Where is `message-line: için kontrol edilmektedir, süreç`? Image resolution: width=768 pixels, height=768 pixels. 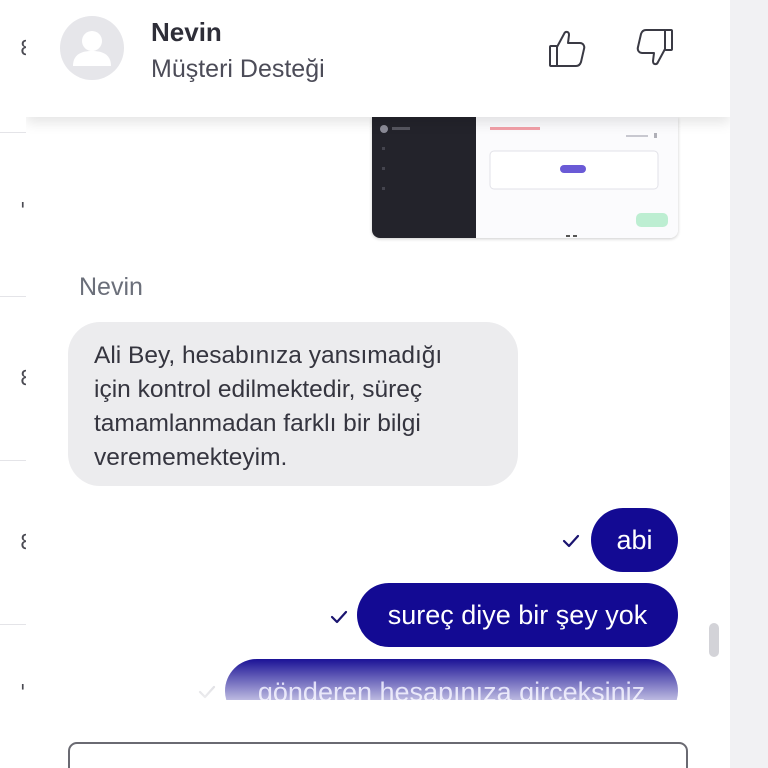 message-line: için kontrol edilmektedir, süreç is located at coordinates (258, 389).